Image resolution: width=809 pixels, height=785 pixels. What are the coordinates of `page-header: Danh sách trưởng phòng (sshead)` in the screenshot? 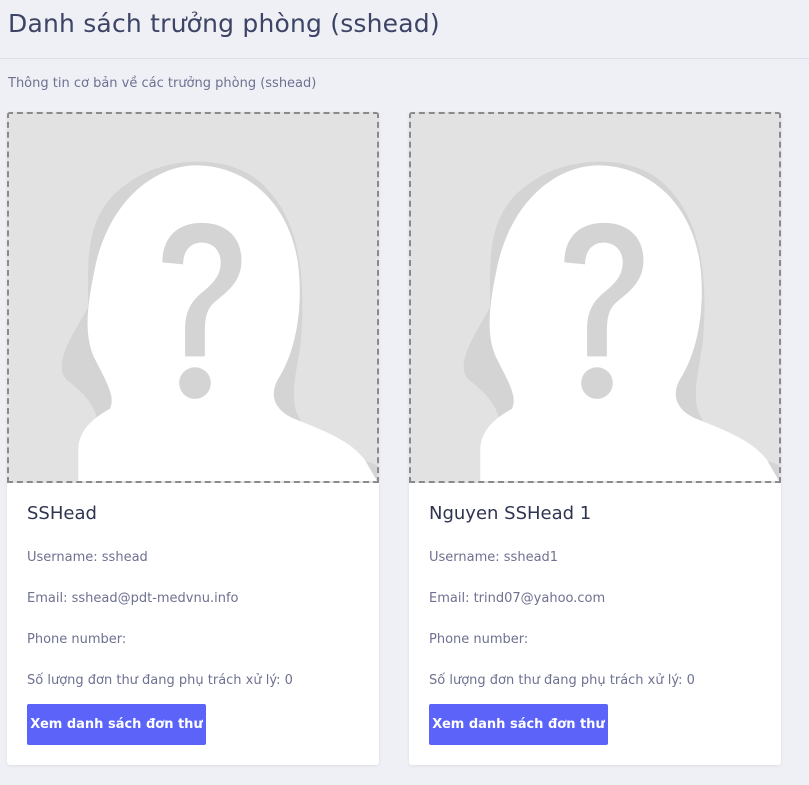 It's located at (404, 29).